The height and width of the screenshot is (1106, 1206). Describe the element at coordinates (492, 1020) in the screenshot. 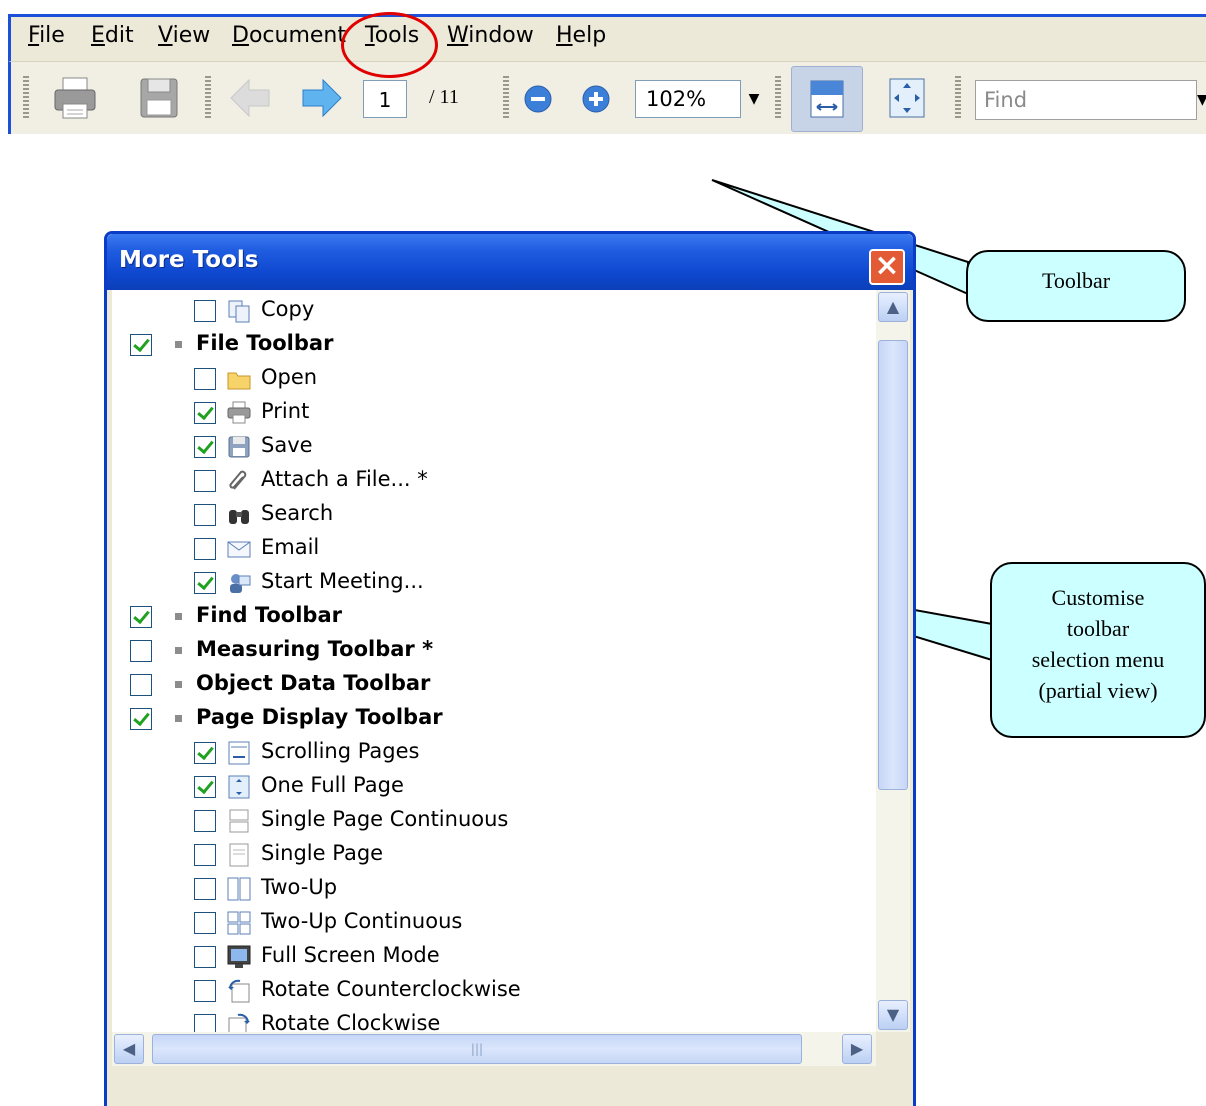

I see `list-item: Rotate Clockwise` at that location.